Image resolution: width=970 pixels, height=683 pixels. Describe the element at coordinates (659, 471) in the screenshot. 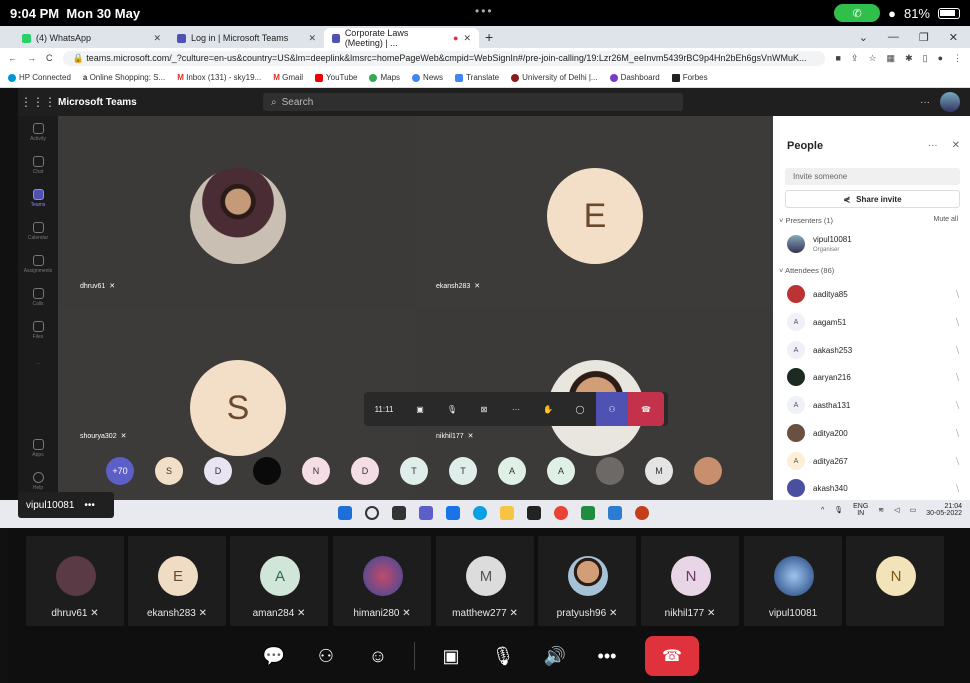

I see `strip-avatar: M` at that location.